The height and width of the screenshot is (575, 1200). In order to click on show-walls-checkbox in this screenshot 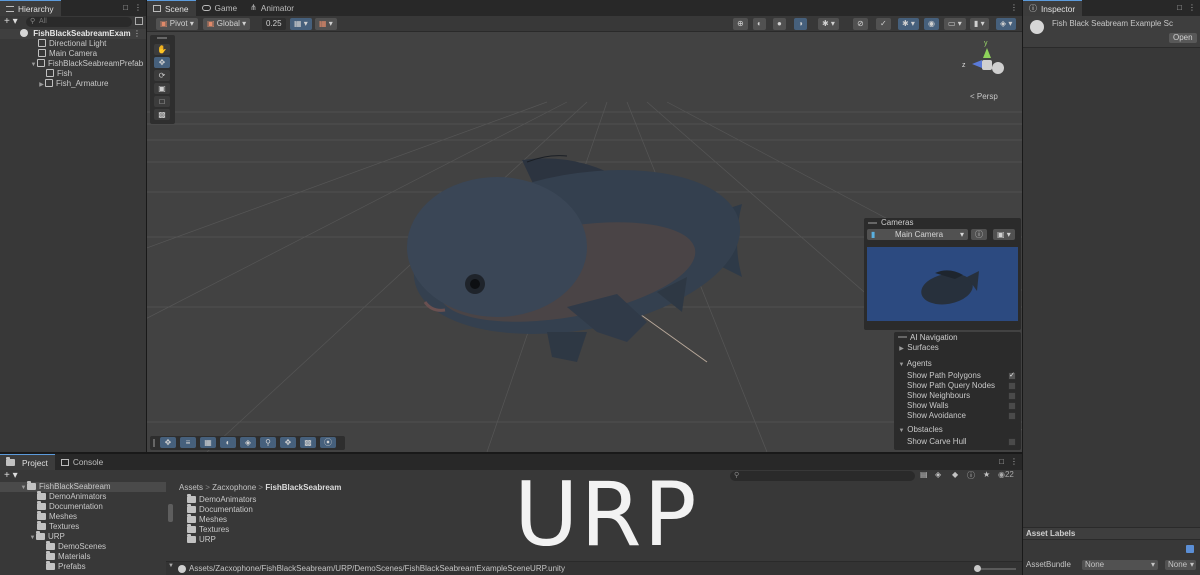, I will do `click(1012, 406)`.